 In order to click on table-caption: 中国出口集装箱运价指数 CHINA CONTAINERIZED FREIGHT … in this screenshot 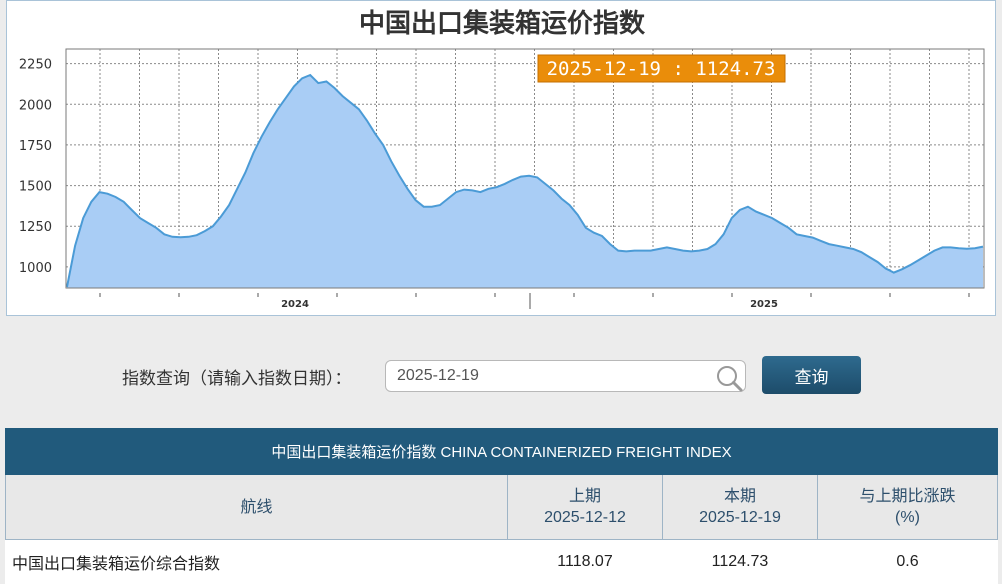, I will do `click(502, 452)`.